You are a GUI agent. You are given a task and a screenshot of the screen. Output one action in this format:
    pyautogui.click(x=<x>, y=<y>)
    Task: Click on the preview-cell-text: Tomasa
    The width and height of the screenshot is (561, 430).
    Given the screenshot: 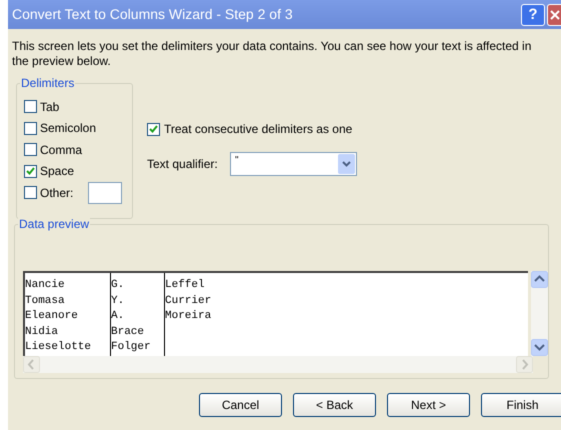 What is the action you would take?
    pyautogui.click(x=45, y=301)
    